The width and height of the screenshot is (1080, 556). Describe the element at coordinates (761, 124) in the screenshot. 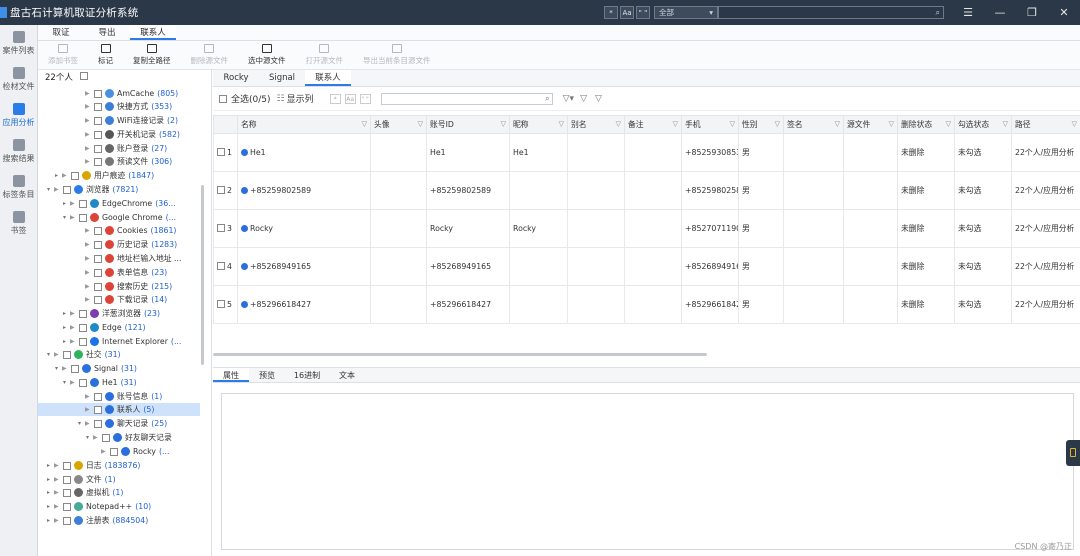

I see `column-header: 性别 ▽` at that location.